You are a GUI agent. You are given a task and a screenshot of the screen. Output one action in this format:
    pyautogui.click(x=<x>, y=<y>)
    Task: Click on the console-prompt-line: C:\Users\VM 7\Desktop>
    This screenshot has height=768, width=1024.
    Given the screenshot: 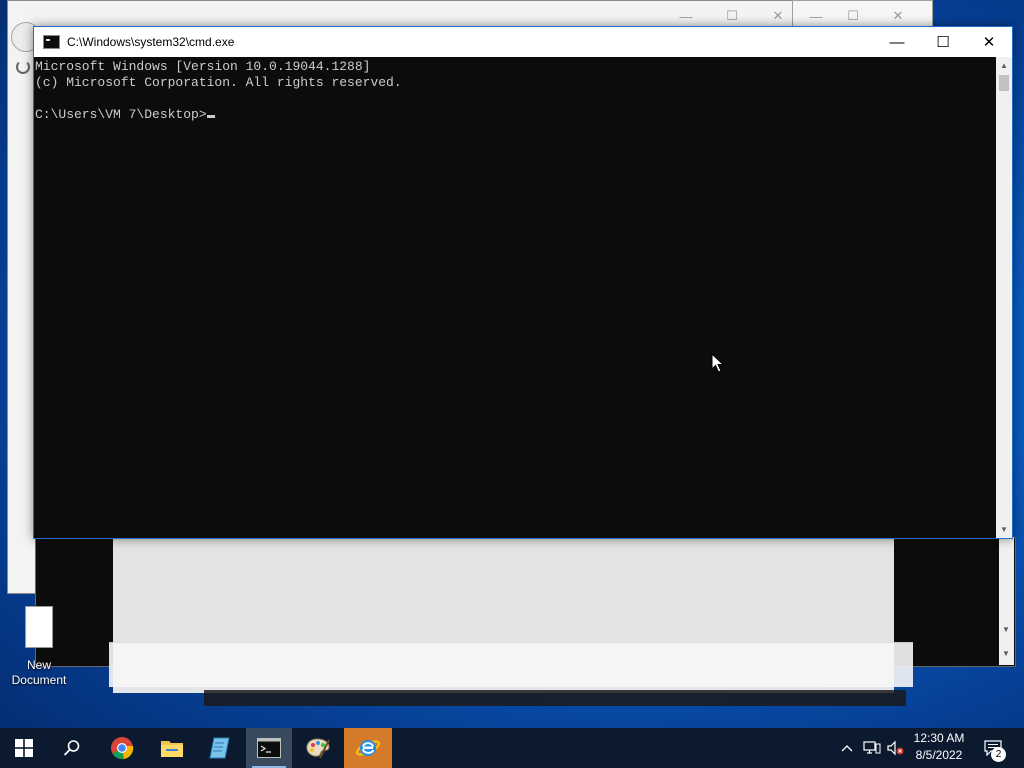 What is the action you would take?
    pyautogui.click(x=515, y=115)
    